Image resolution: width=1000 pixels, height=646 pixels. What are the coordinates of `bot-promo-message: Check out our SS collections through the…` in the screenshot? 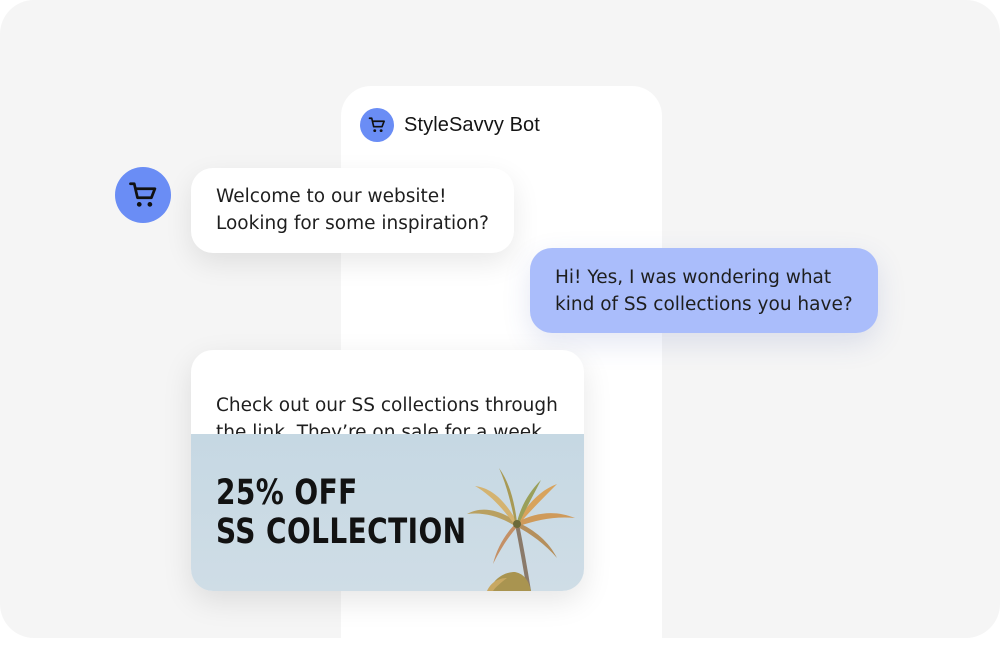 It's located at (387, 470).